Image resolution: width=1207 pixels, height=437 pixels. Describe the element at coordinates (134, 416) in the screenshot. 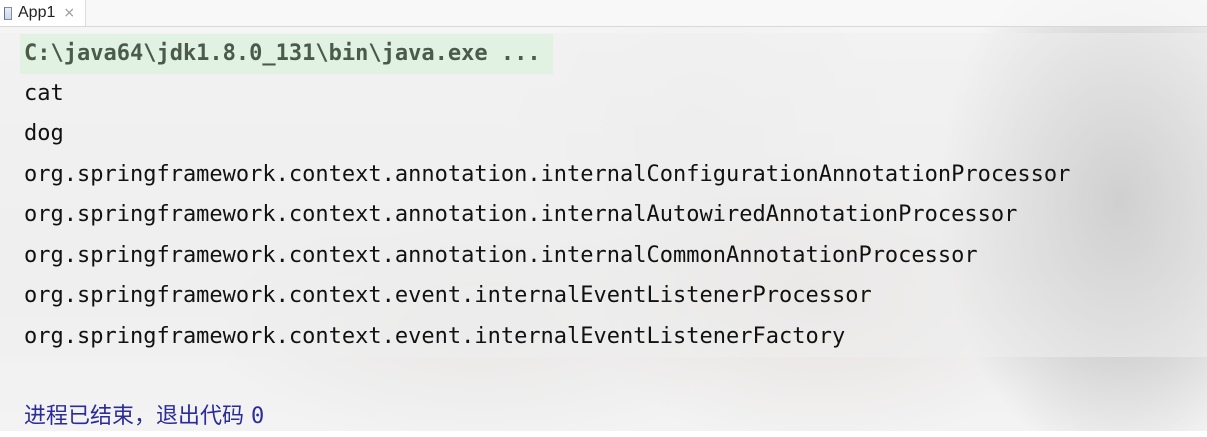

I see `exit-message-text: 进程已结束，退出代码` at that location.